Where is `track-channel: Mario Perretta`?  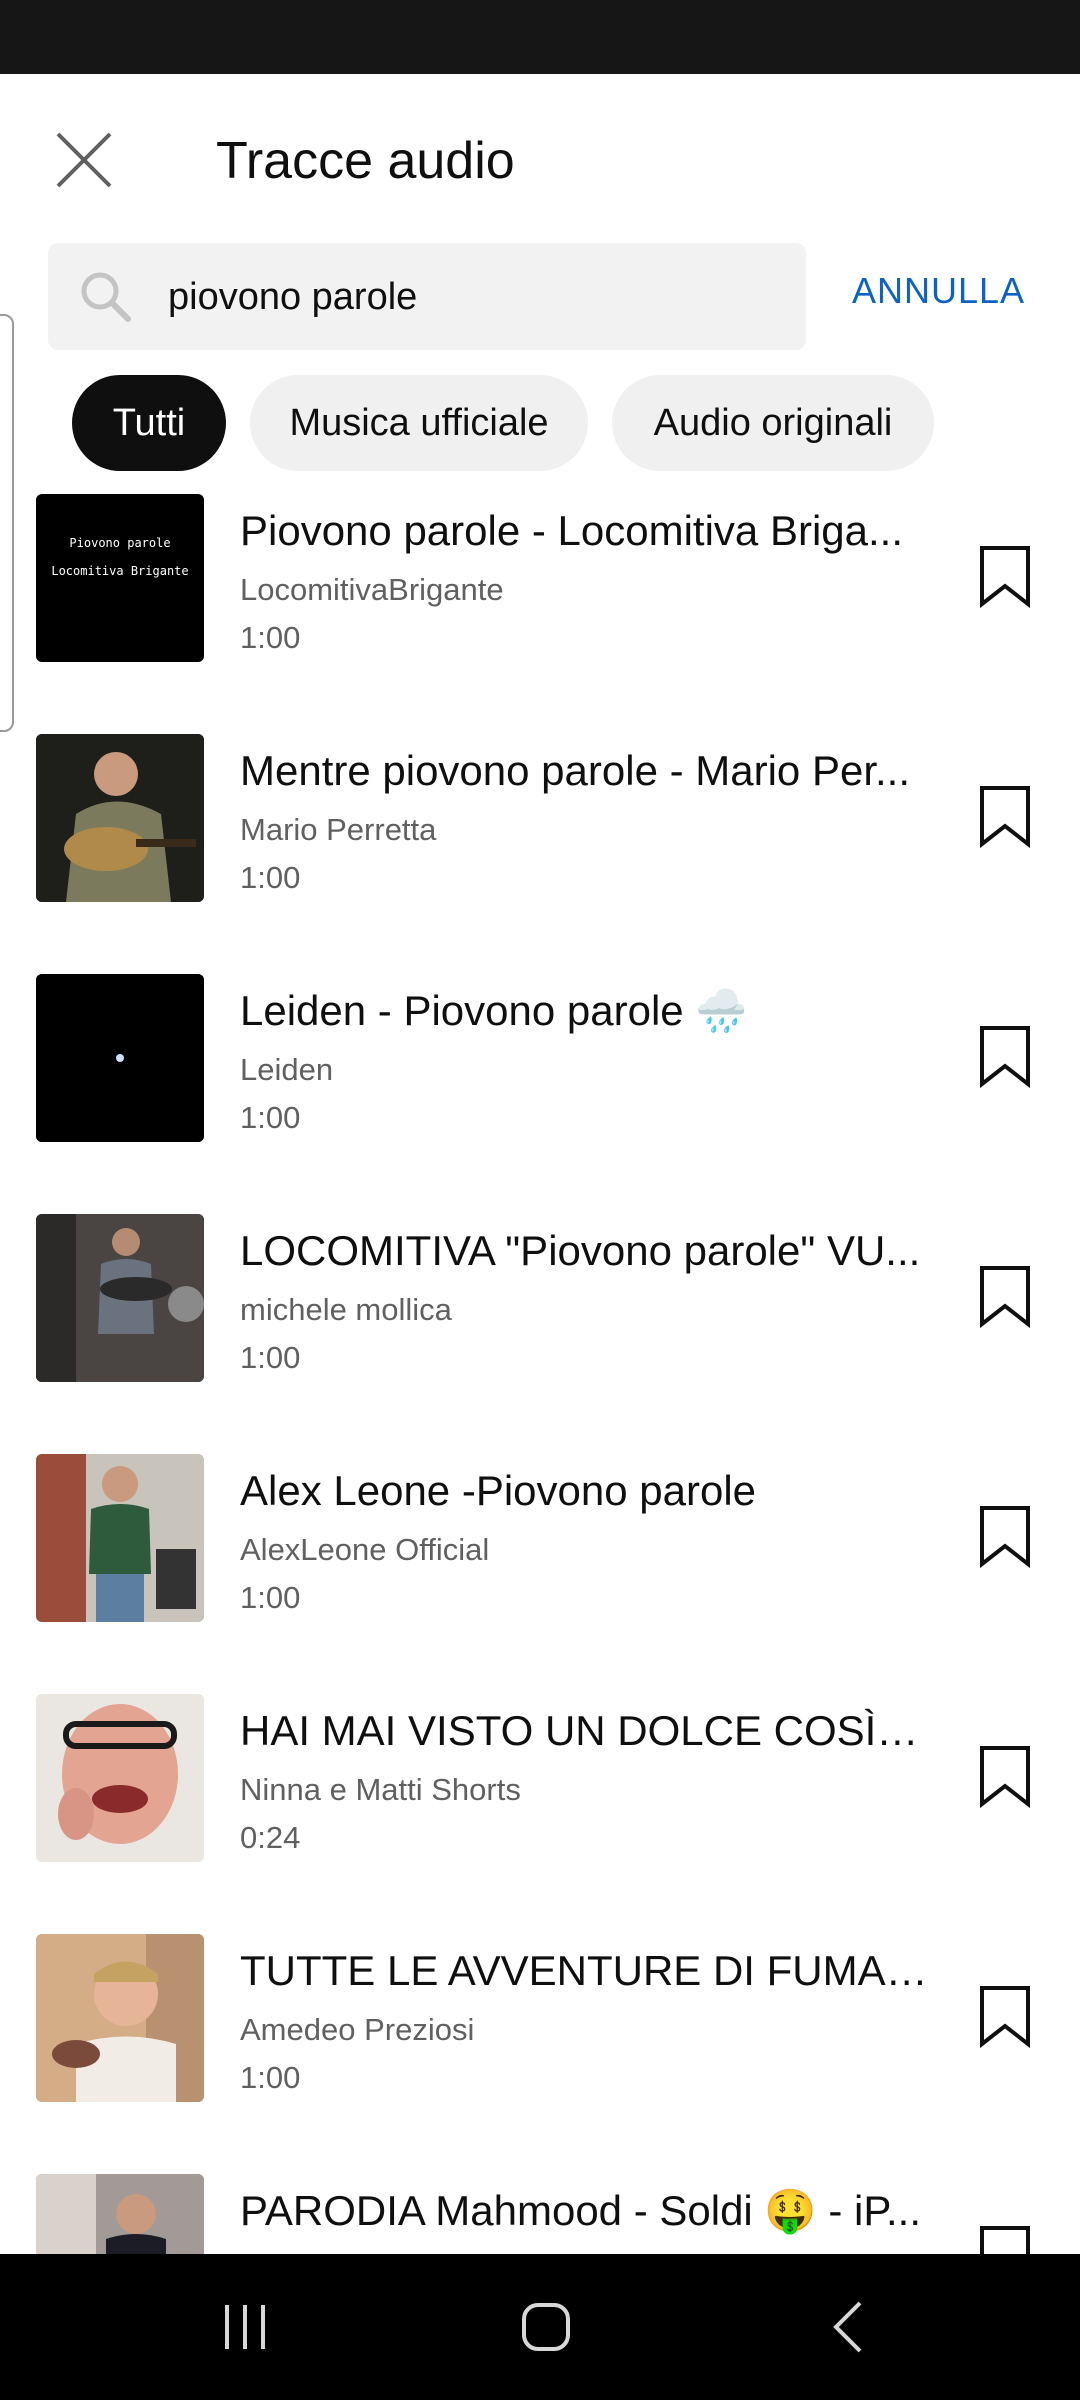 track-channel: Mario Perretta is located at coordinates (338, 829).